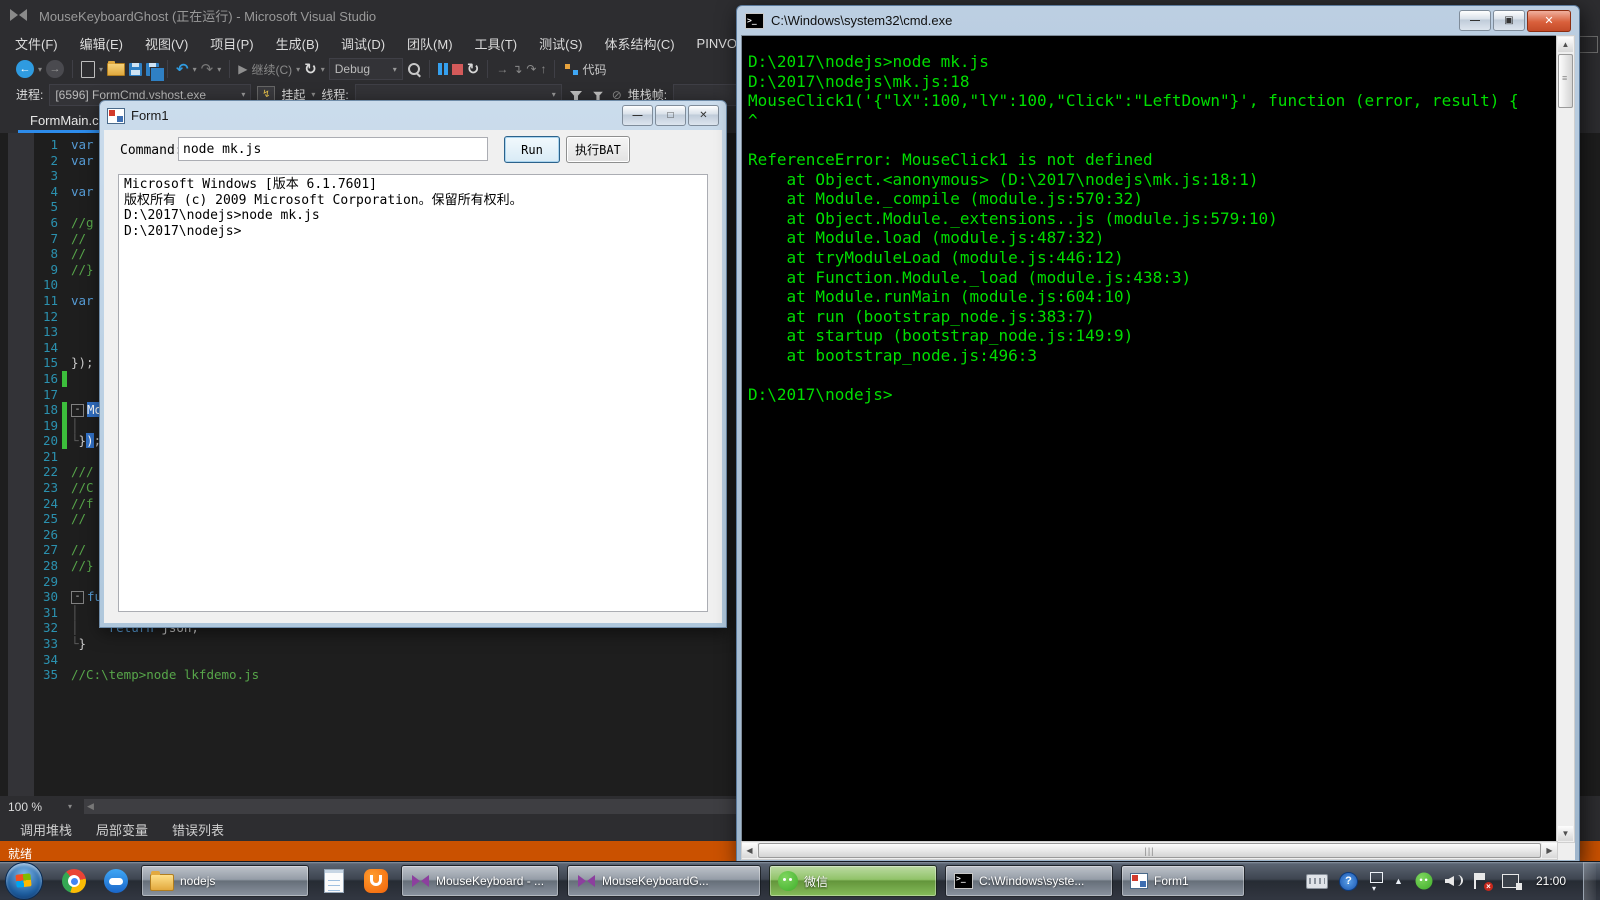 The height and width of the screenshot is (900, 1600). What do you see at coordinates (297, 43) in the screenshot?
I see `menu-item: 生成(B)` at bounding box center [297, 43].